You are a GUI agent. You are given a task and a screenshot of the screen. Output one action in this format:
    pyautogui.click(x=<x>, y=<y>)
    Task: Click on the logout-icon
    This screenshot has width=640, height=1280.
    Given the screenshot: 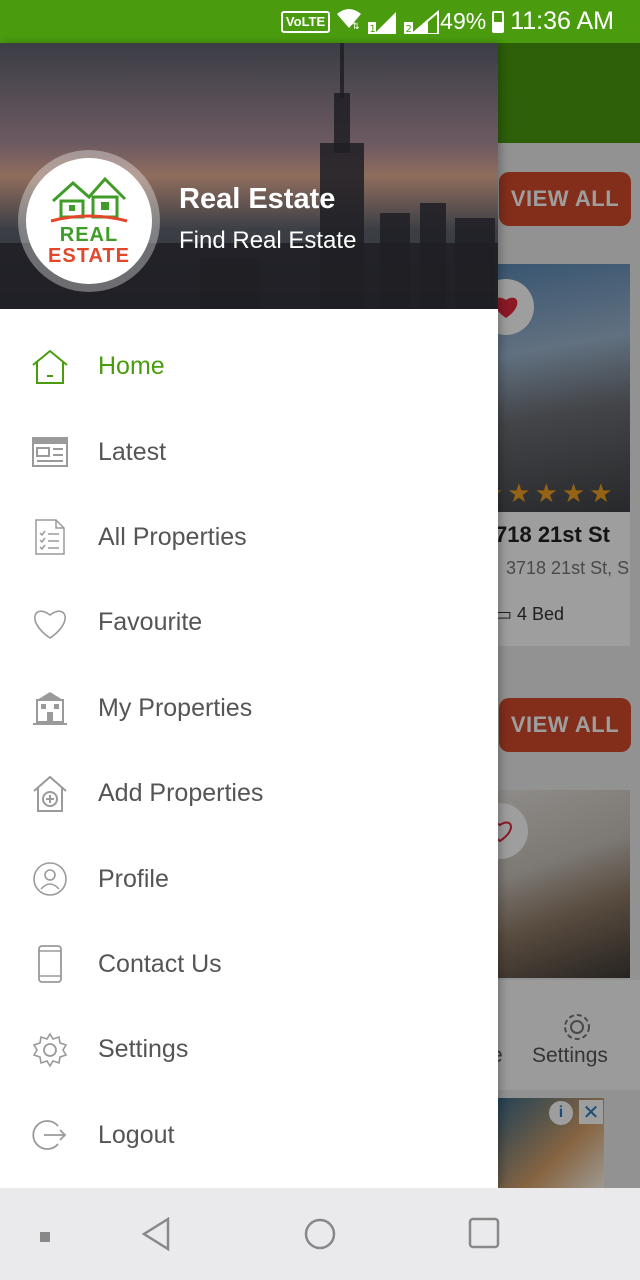 What is the action you would take?
    pyautogui.click(x=50, y=1135)
    